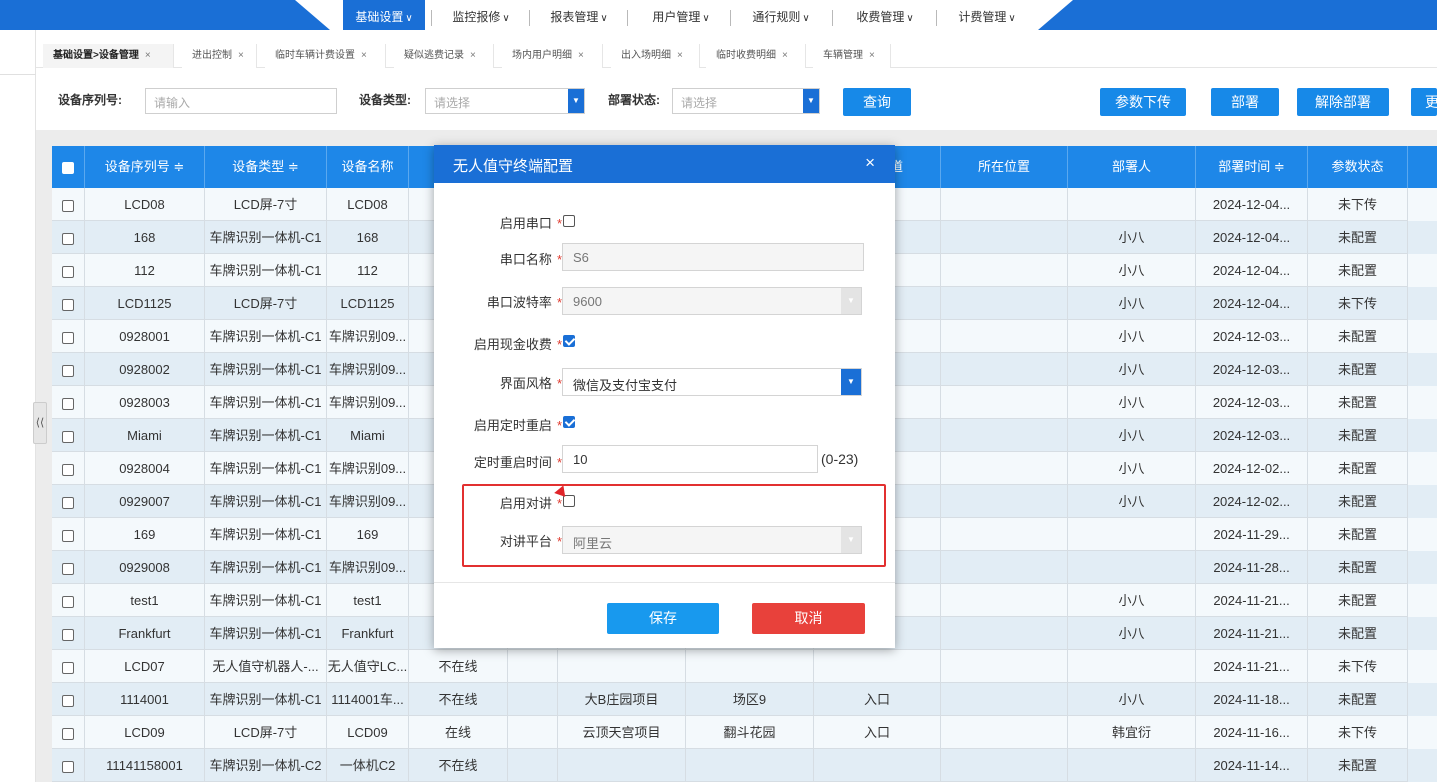 The image size is (1437, 782). What do you see at coordinates (40, 423) in the screenshot?
I see `collapse-sidebar-handle: ⟨⟨` at bounding box center [40, 423].